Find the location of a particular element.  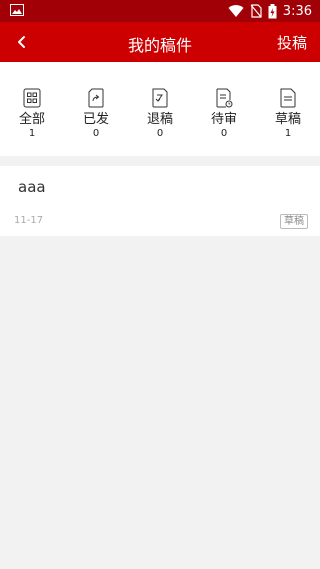

stat-label: 退稿 is located at coordinates (159, 119).